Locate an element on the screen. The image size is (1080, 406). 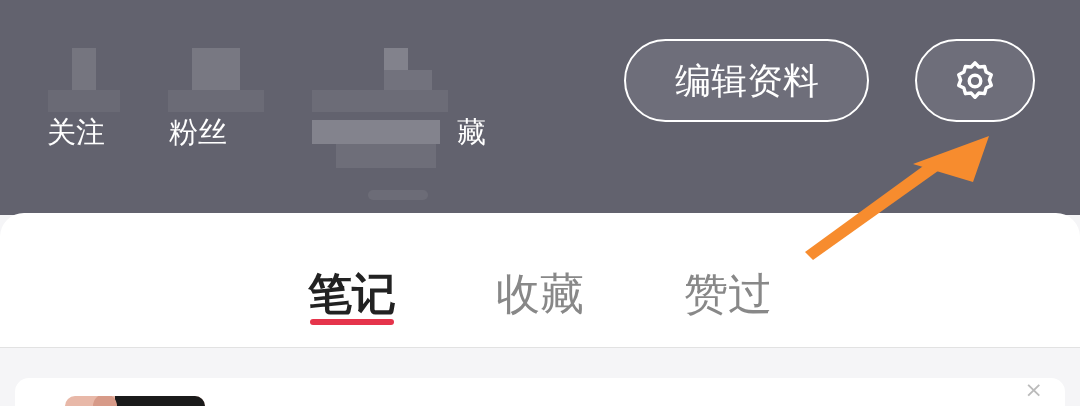
tab: 收藏 is located at coordinates (540, 294).